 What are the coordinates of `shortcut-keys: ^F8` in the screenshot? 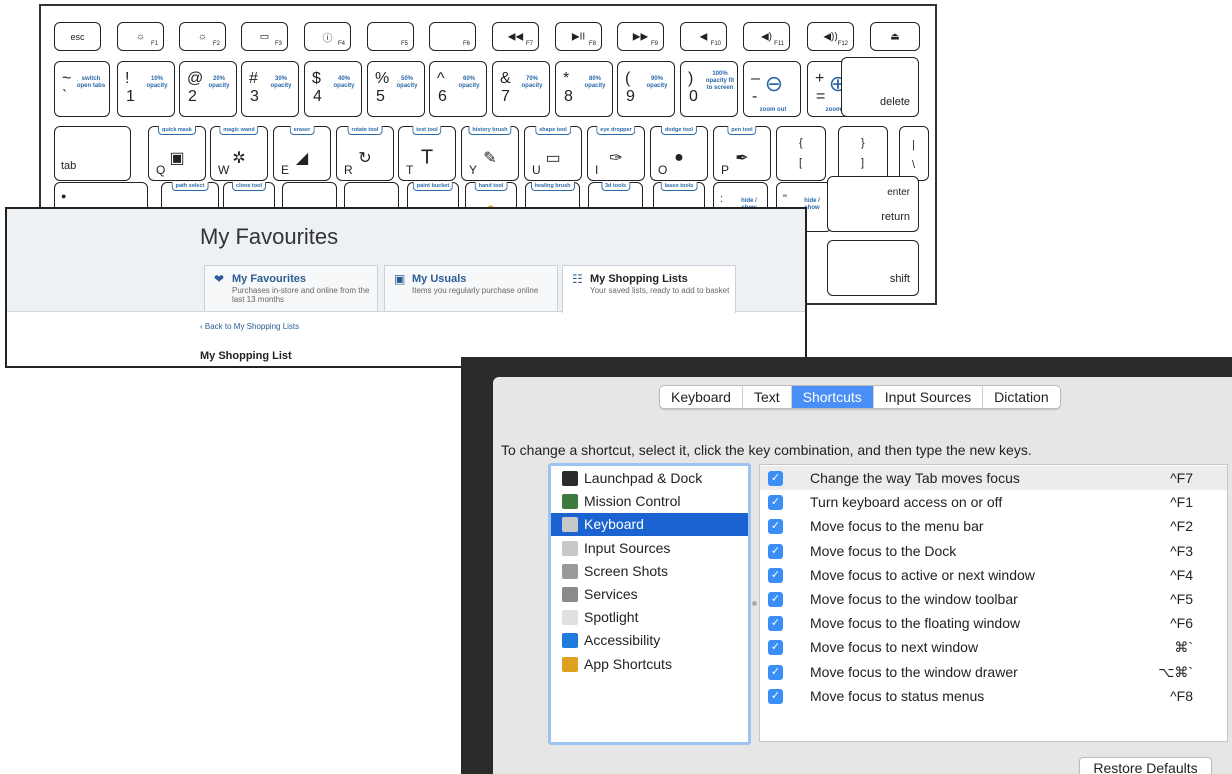 It's located at (1181, 696).